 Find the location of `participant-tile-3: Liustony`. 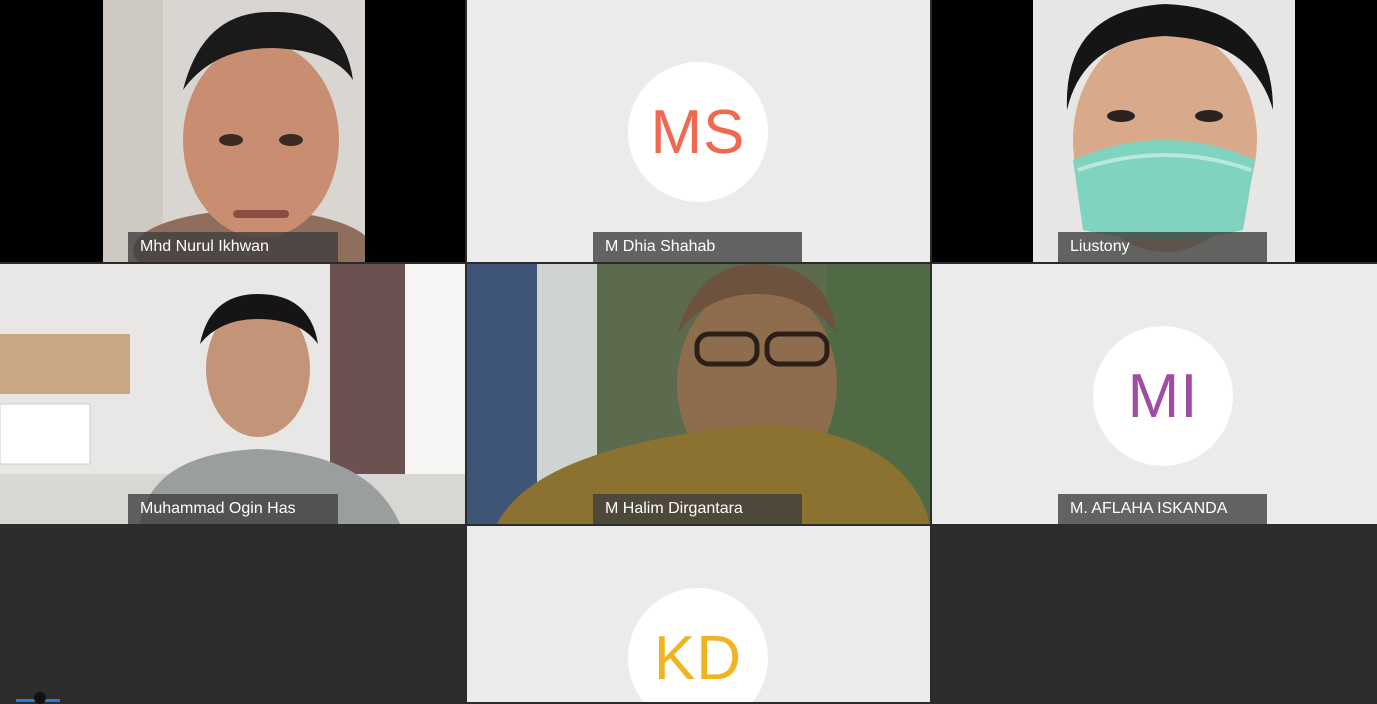

participant-tile-3: Liustony is located at coordinates (1154, 131).